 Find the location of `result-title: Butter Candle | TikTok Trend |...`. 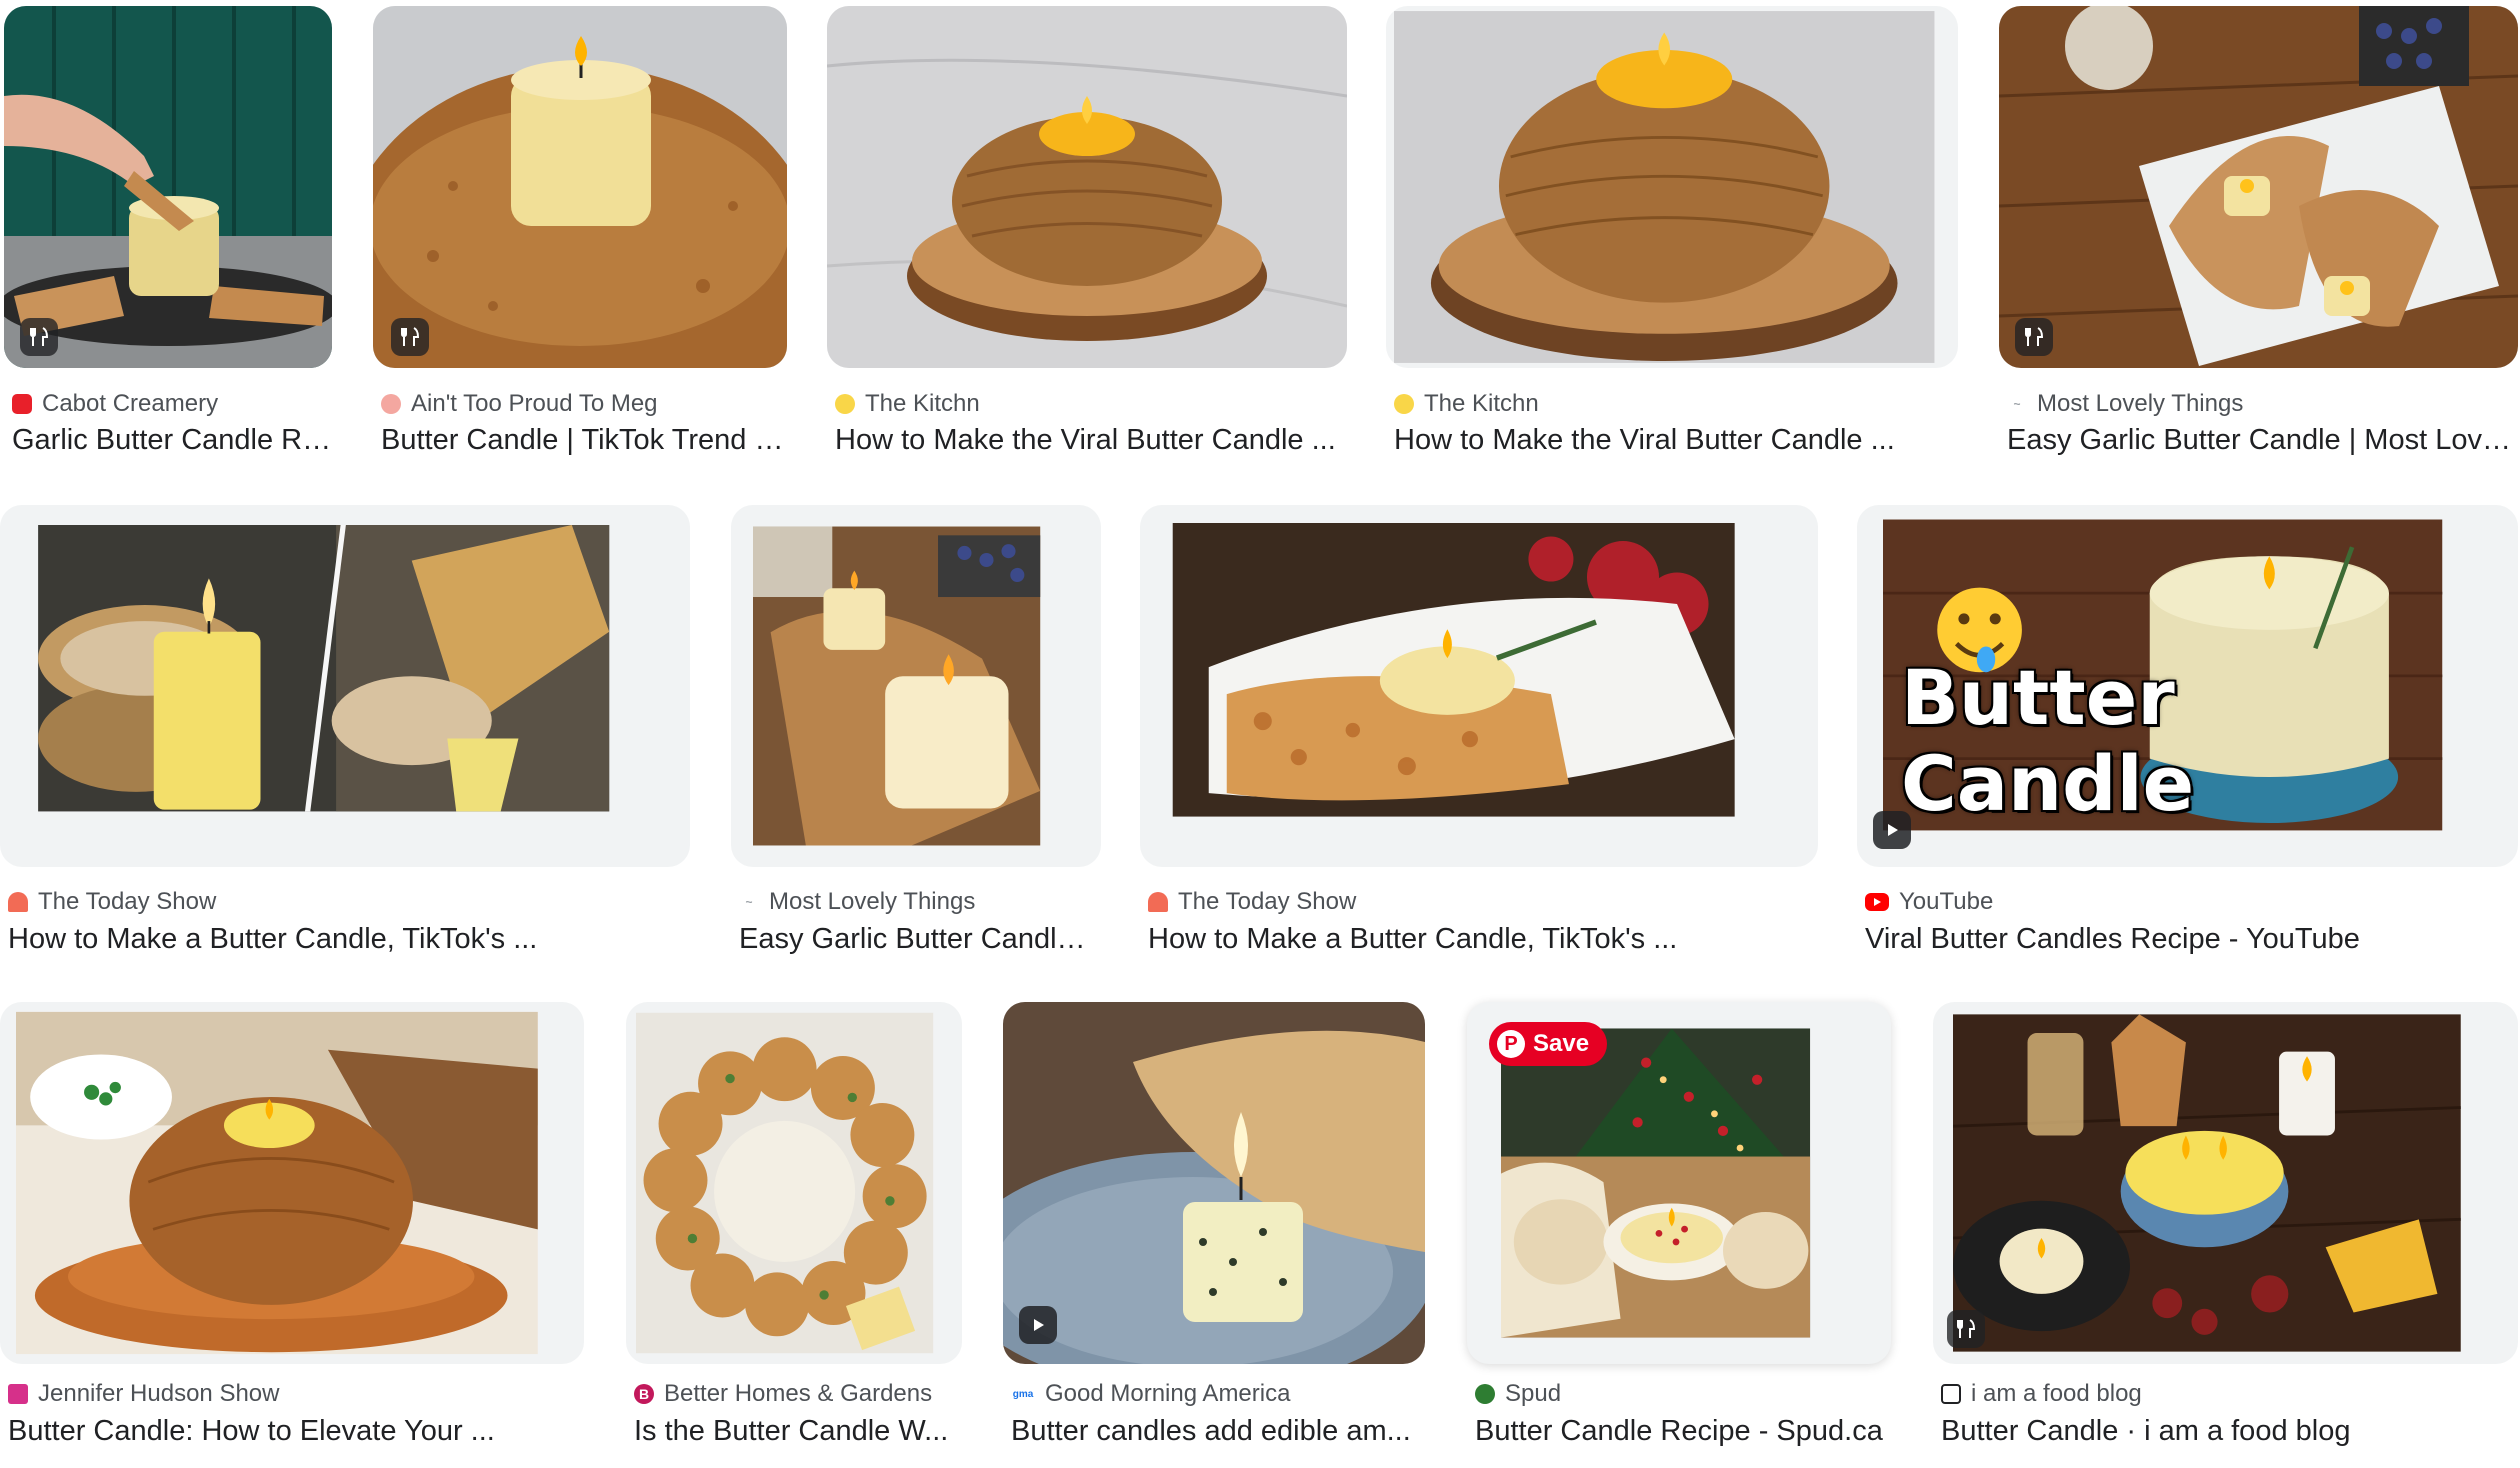

result-title: Butter Candle | TikTok Trend |... is located at coordinates (583, 440).